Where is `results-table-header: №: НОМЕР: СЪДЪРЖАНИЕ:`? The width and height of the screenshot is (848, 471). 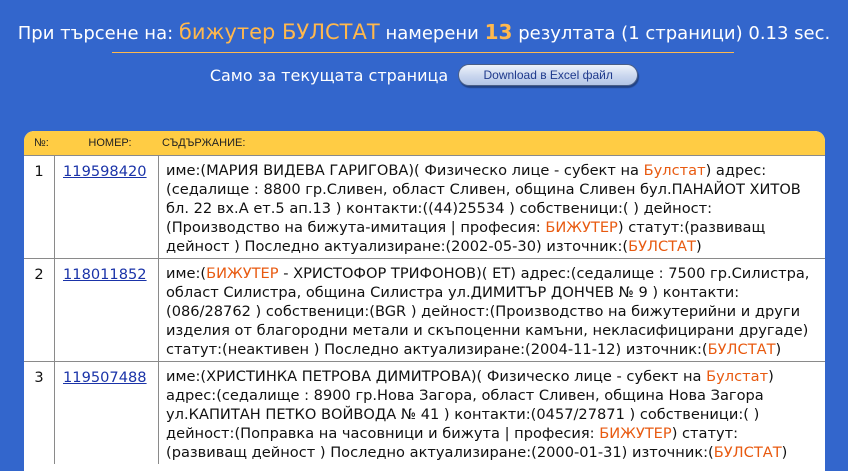 results-table-header: №: НОМЕР: СЪДЪРЖАНИЕ: is located at coordinates (424, 143).